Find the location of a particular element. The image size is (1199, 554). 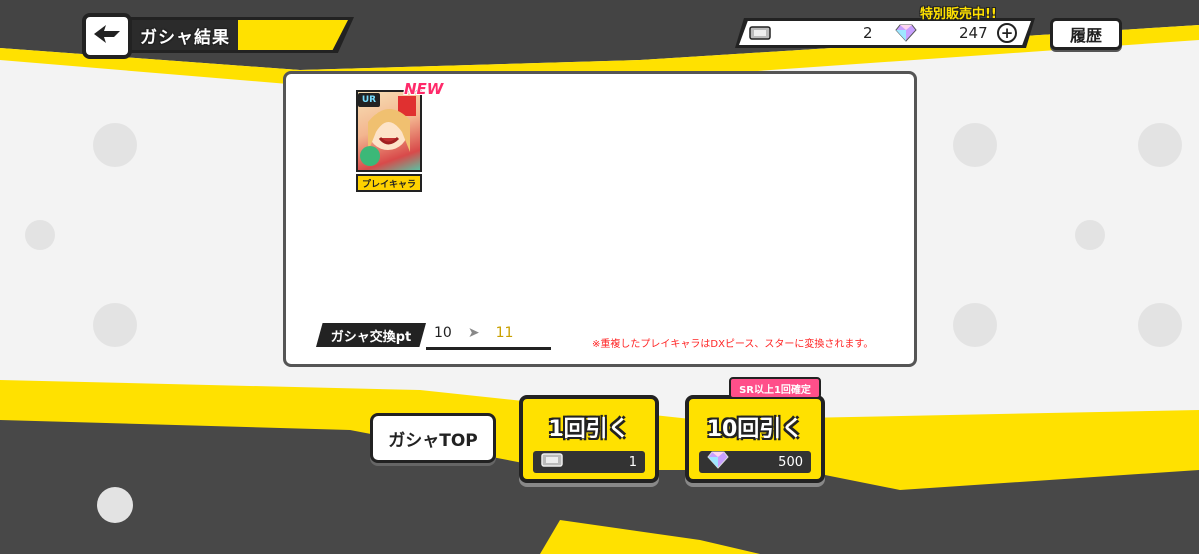

draw-10-cost: 500 is located at coordinates (790, 462).